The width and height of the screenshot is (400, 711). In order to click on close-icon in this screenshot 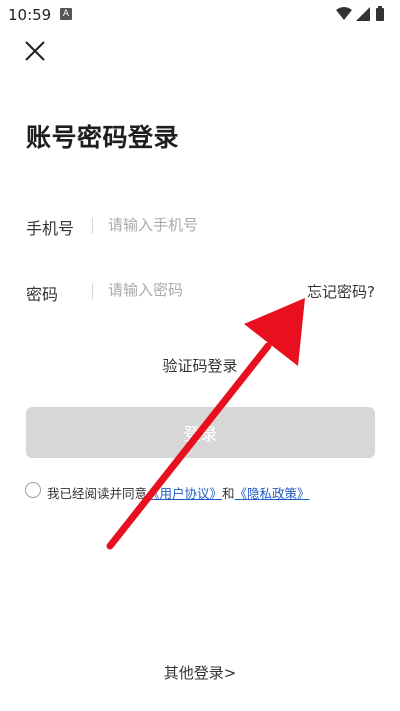, I will do `click(35, 51)`.